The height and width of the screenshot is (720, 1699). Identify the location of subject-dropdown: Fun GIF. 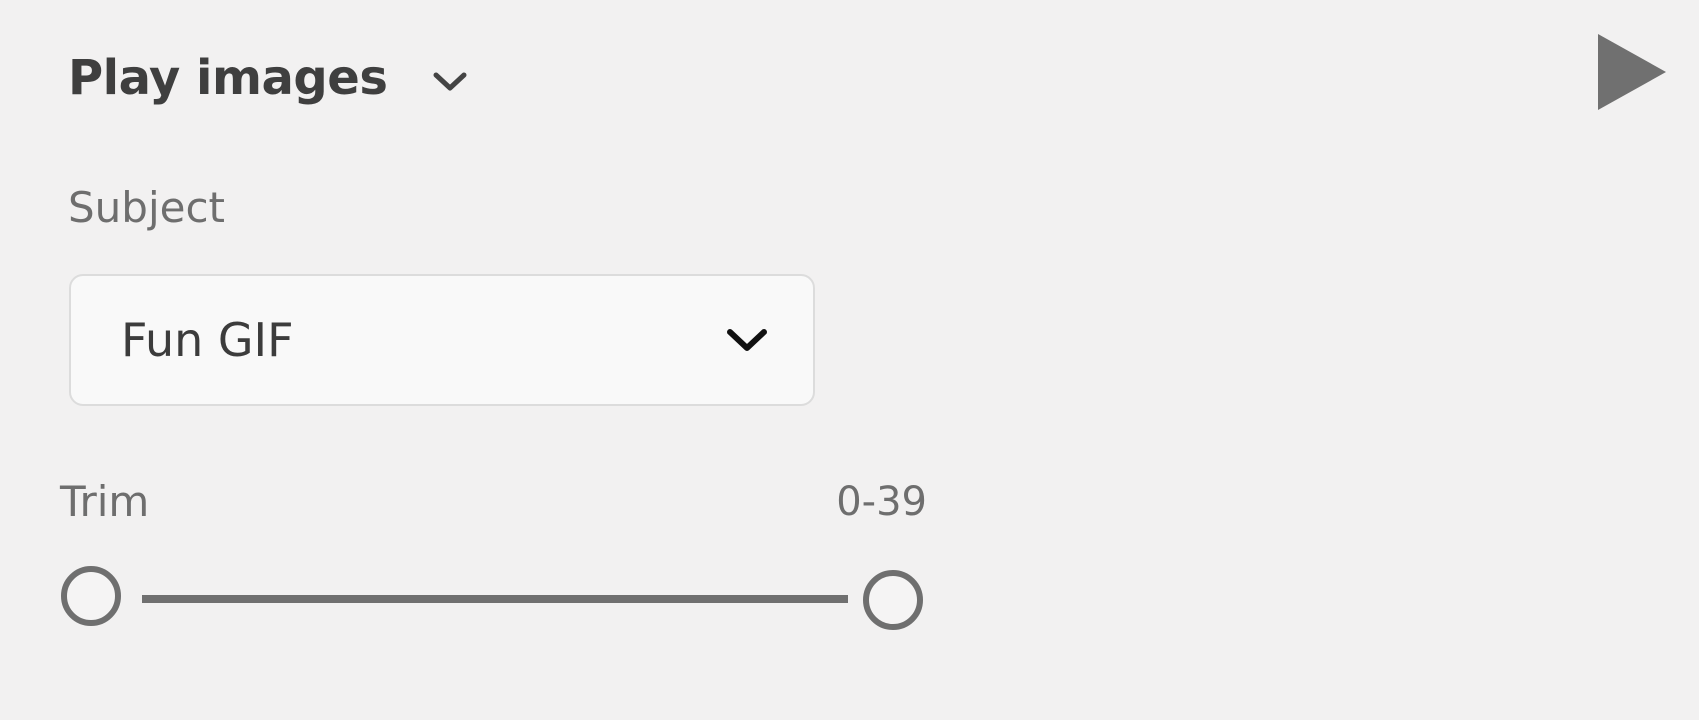
(442, 340).